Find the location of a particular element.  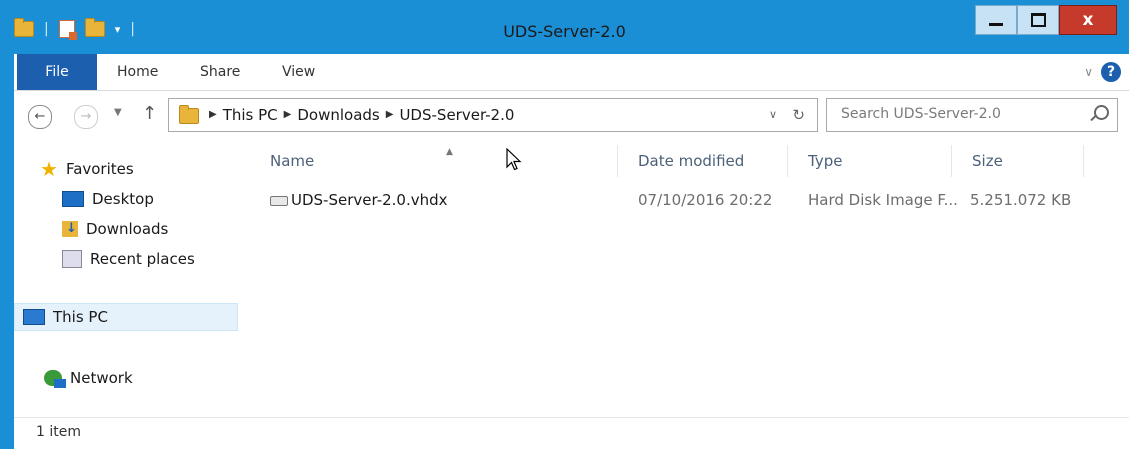

file-name-cell: UDS-Server-2.0.vhdx is located at coordinates (359, 200).